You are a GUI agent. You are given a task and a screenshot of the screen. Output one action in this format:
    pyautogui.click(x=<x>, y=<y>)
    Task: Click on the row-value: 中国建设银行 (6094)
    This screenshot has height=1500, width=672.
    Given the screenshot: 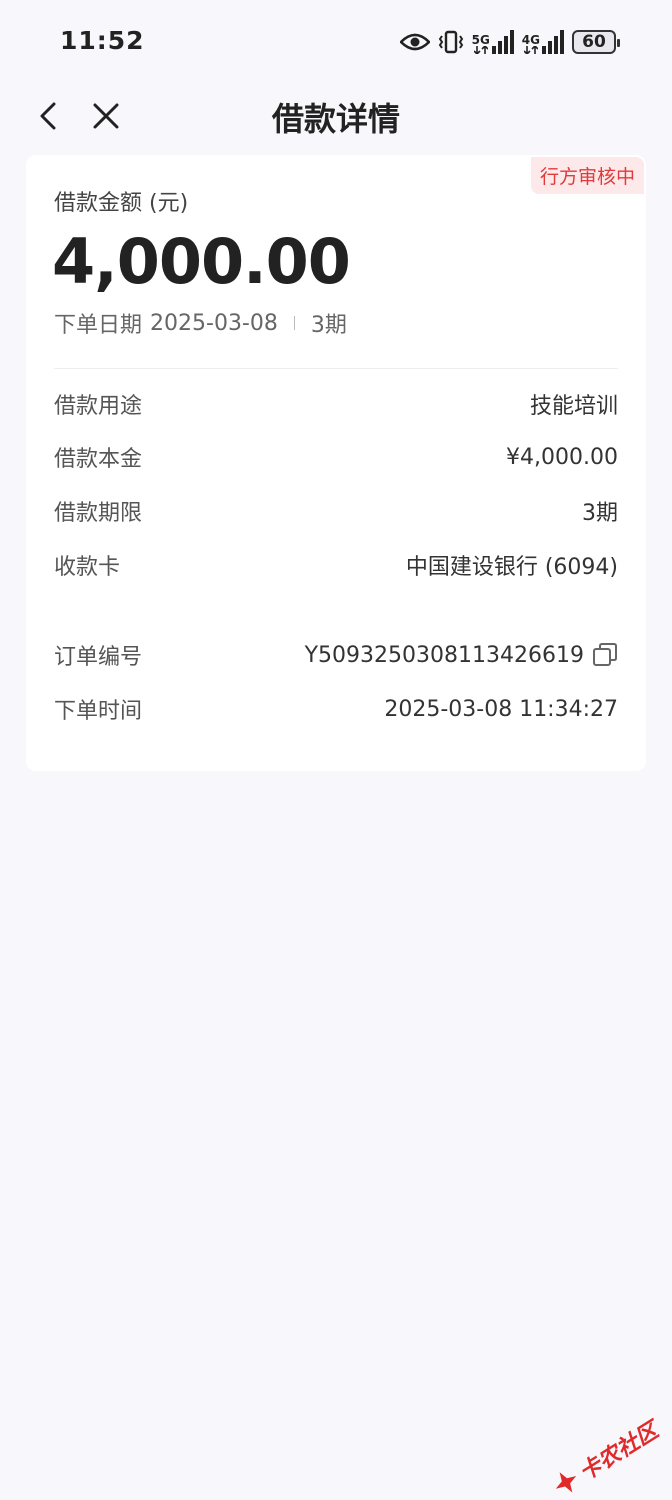 What is the action you would take?
    pyautogui.click(x=511, y=567)
    